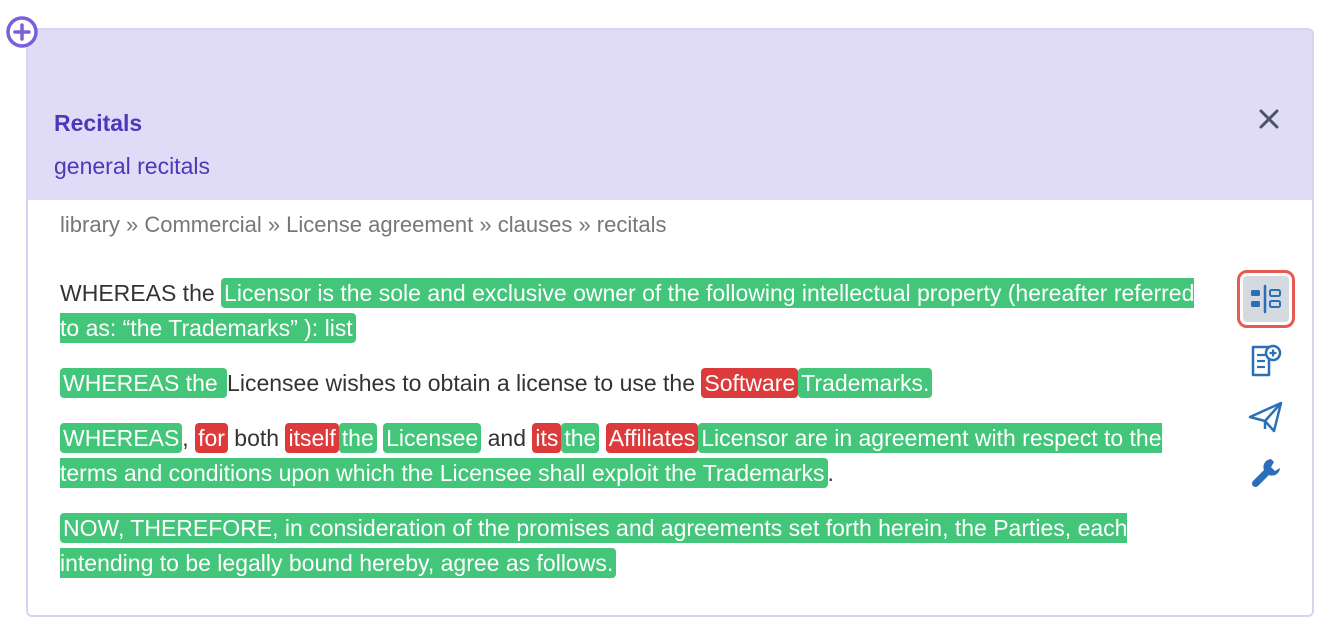 This screenshot has height=630, width=1326. Describe the element at coordinates (132, 166) in the screenshot. I see `clause-subtitle: general recitals` at that location.